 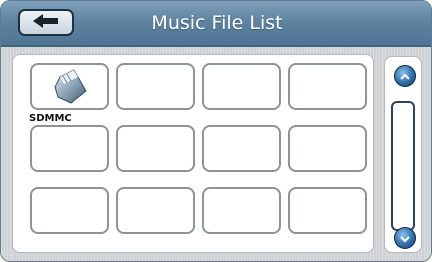 I want to click on chevron-down-icon, so click(x=405, y=238).